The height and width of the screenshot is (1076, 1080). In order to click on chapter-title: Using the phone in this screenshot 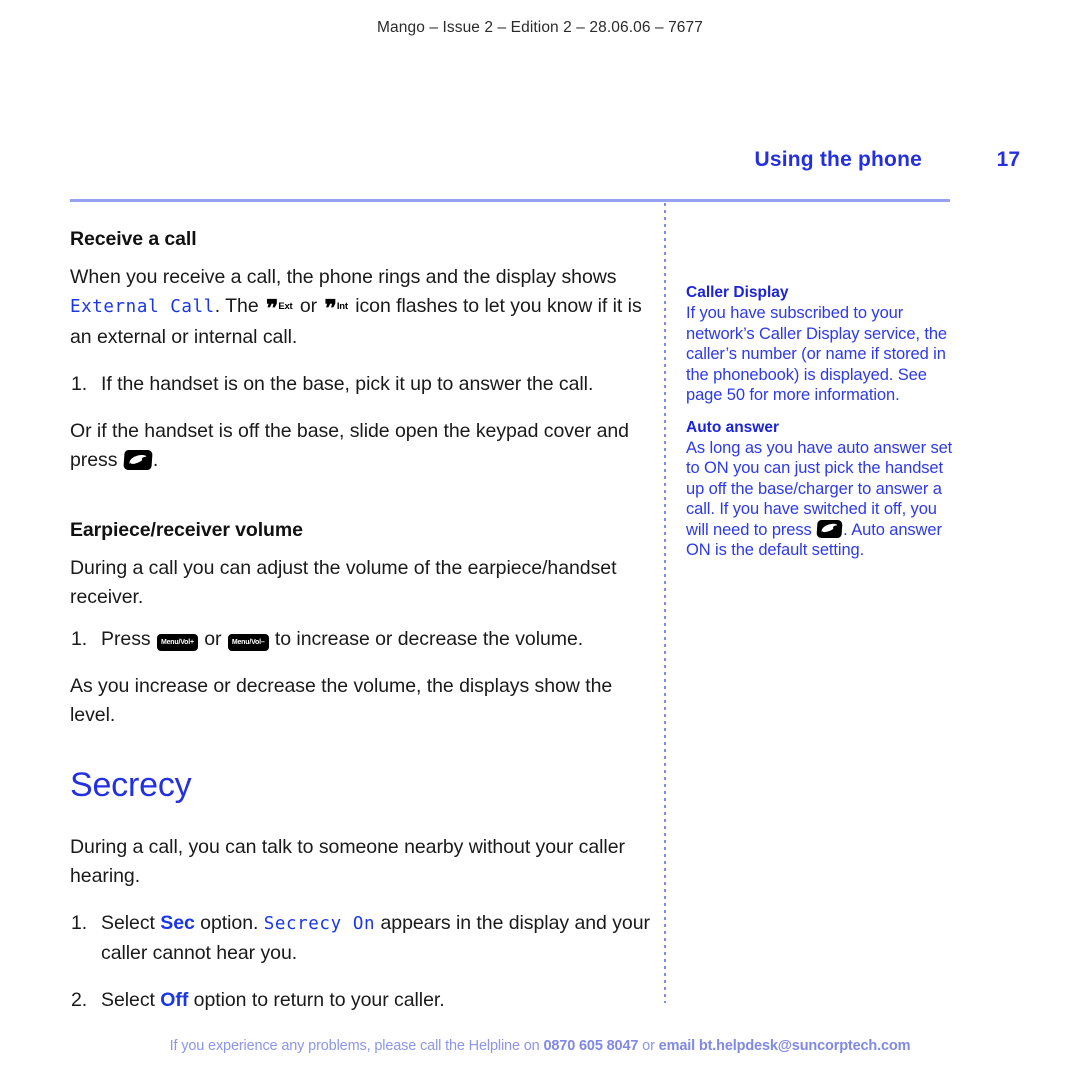, I will do `click(838, 159)`.